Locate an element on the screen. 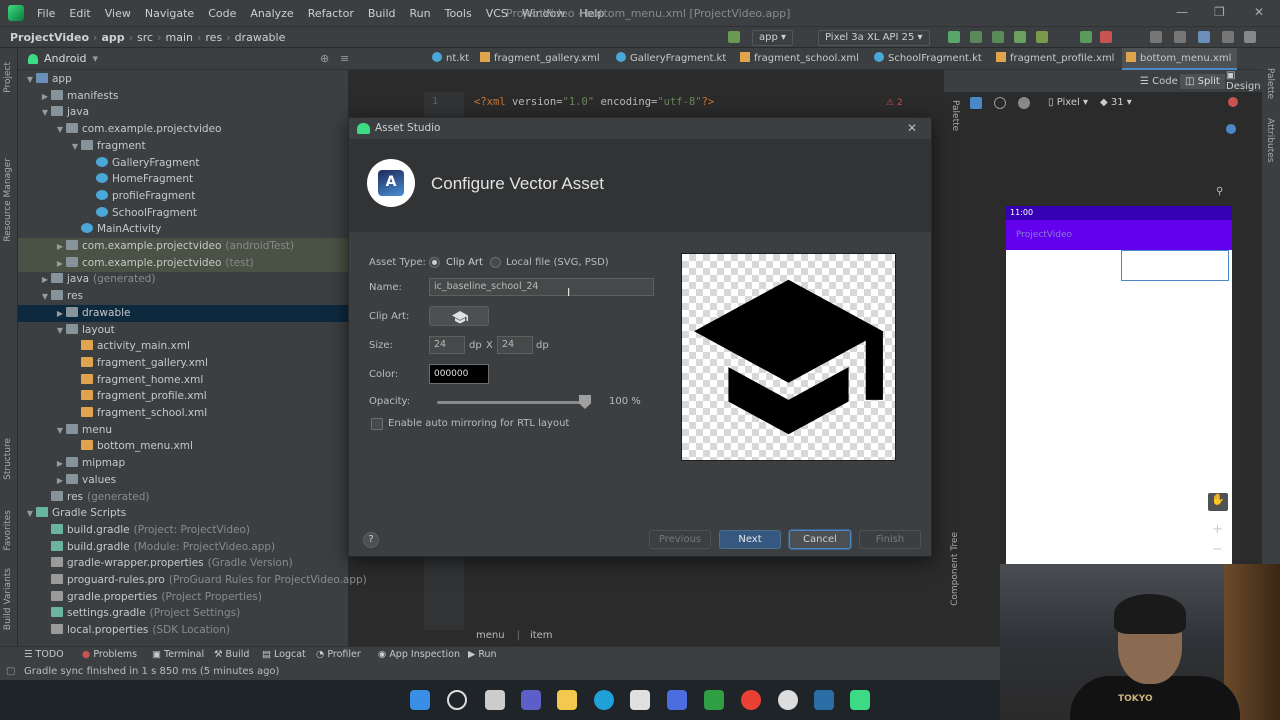  teams-chat-icon is located at coordinates (531, 700).